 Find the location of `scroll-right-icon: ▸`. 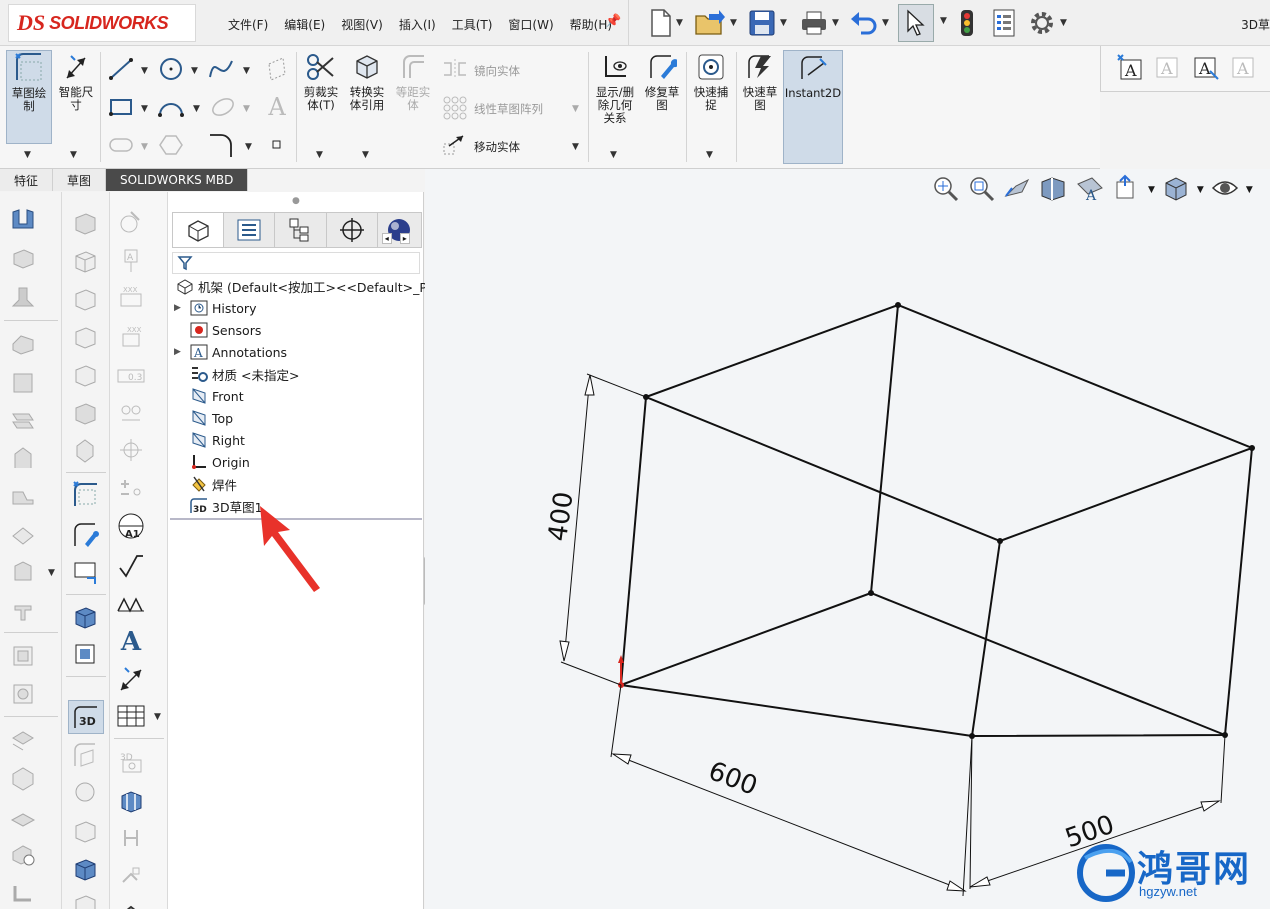

scroll-right-icon: ▸ is located at coordinates (404, 238).